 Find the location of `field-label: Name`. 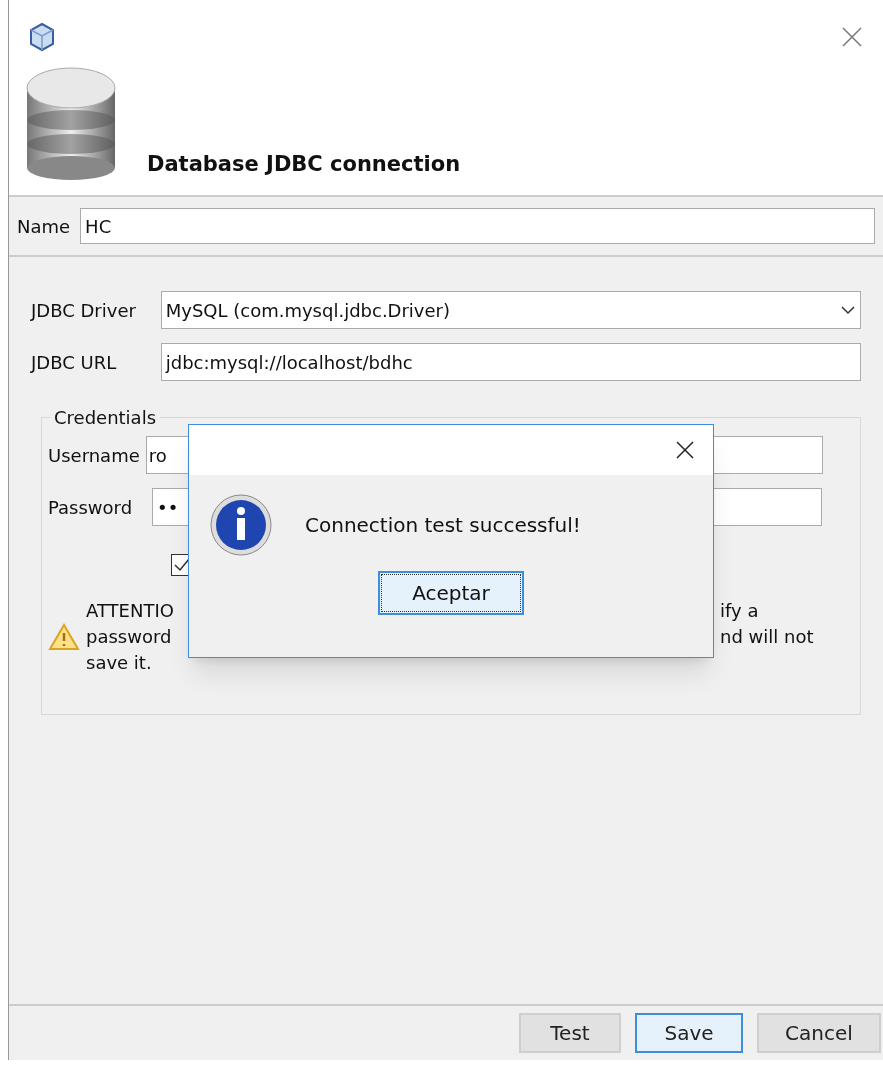

field-label: Name is located at coordinates (44, 226).